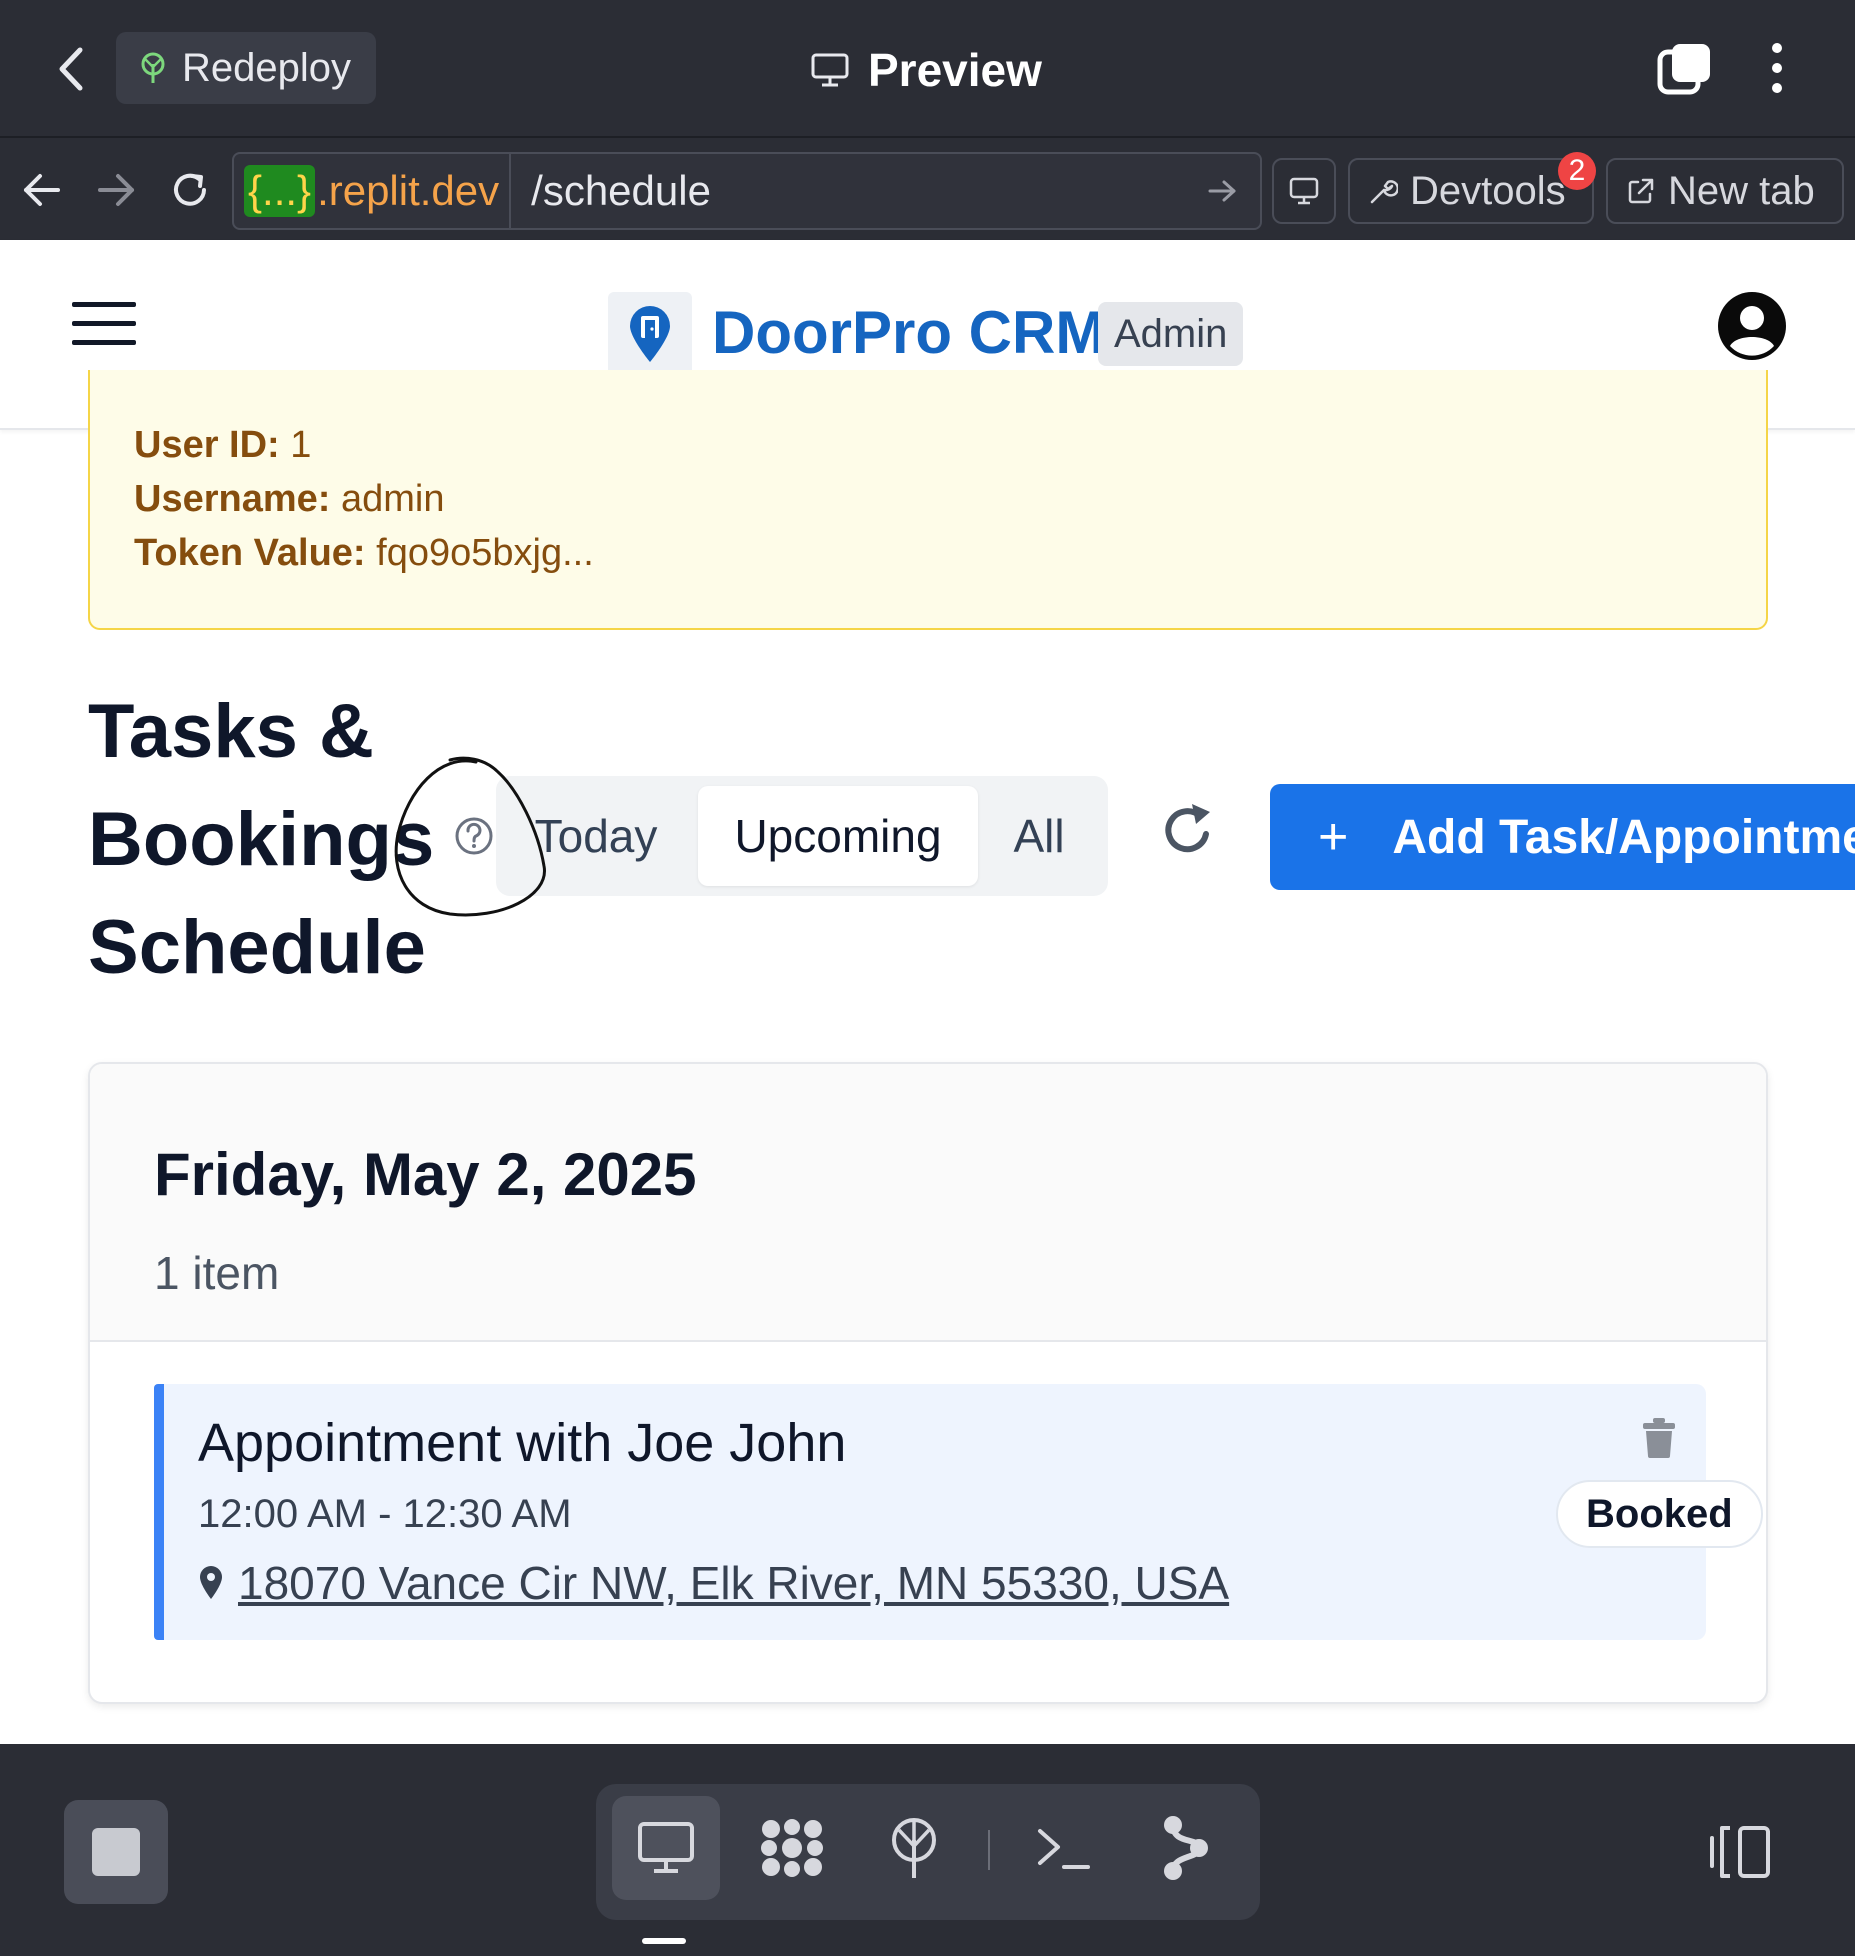 The width and height of the screenshot is (1855, 1956). I want to click on workspace-bottom-bar, so click(927, 1850).